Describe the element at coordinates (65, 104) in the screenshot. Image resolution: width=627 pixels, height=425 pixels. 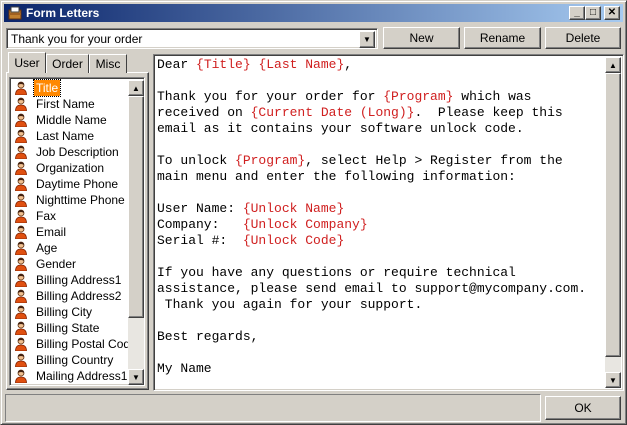
I see `field-list-item-label: First Name` at that location.